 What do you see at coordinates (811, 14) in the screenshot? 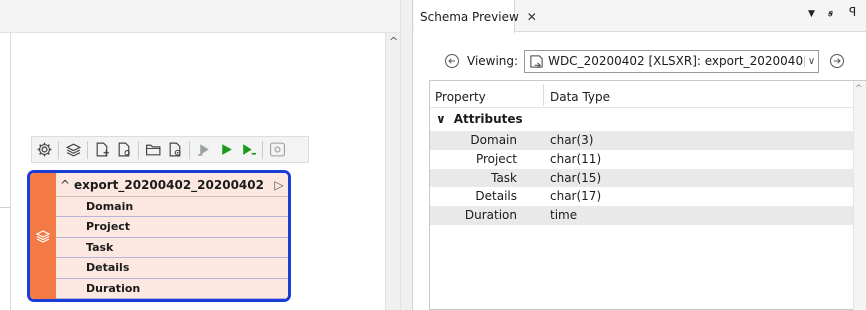
I see `tab-menu-dropdown-icon: ▼` at bounding box center [811, 14].